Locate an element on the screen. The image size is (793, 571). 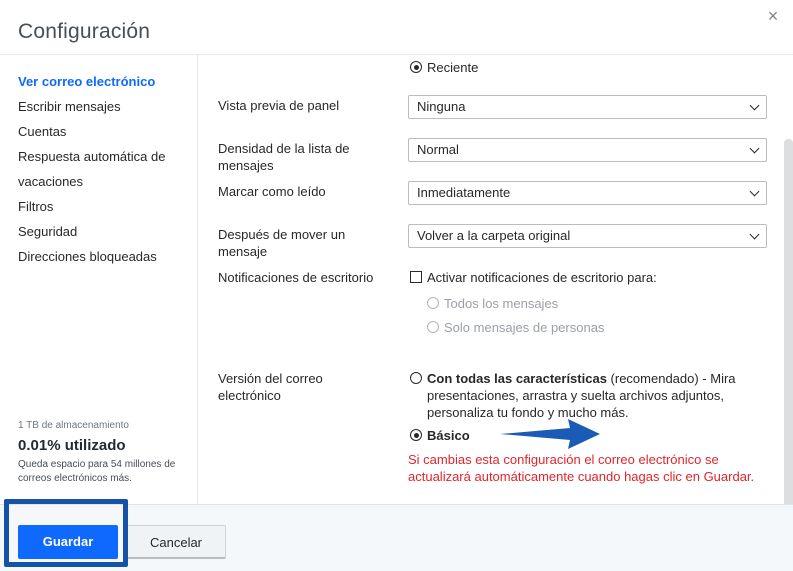
dialog-title: Configuración is located at coordinates (84, 31).